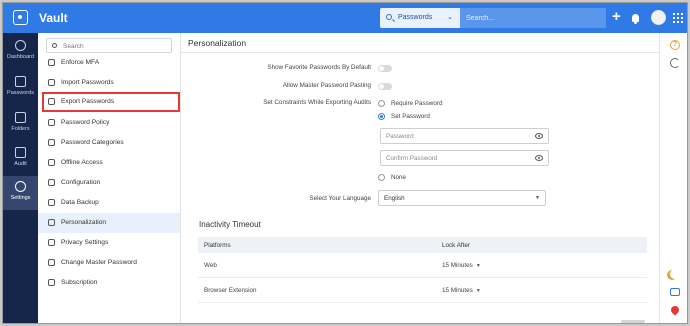 The width and height of the screenshot is (690, 326). What do you see at coordinates (20, 152) in the screenshot?
I see `audit-icon` at bounding box center [20, 152].